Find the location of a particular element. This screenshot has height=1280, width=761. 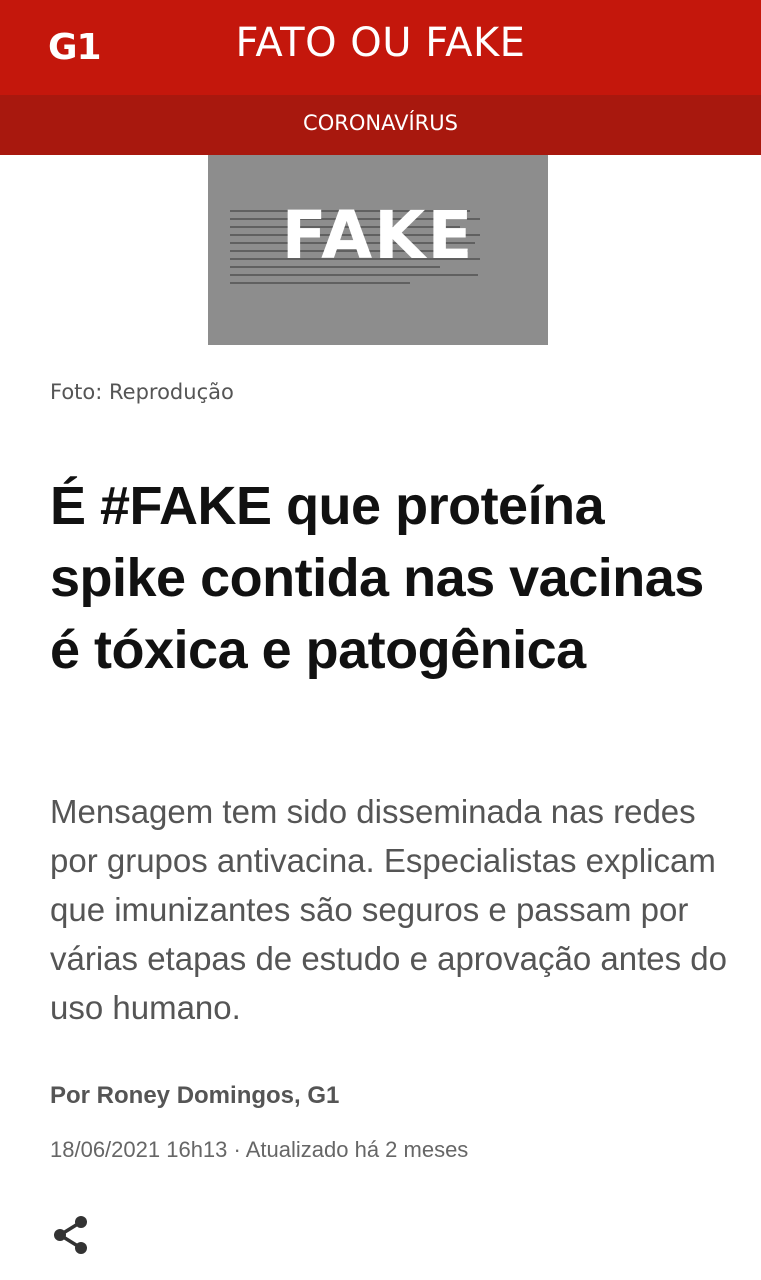

fake-stamp: FAKE is located at coordinates (378, 235).